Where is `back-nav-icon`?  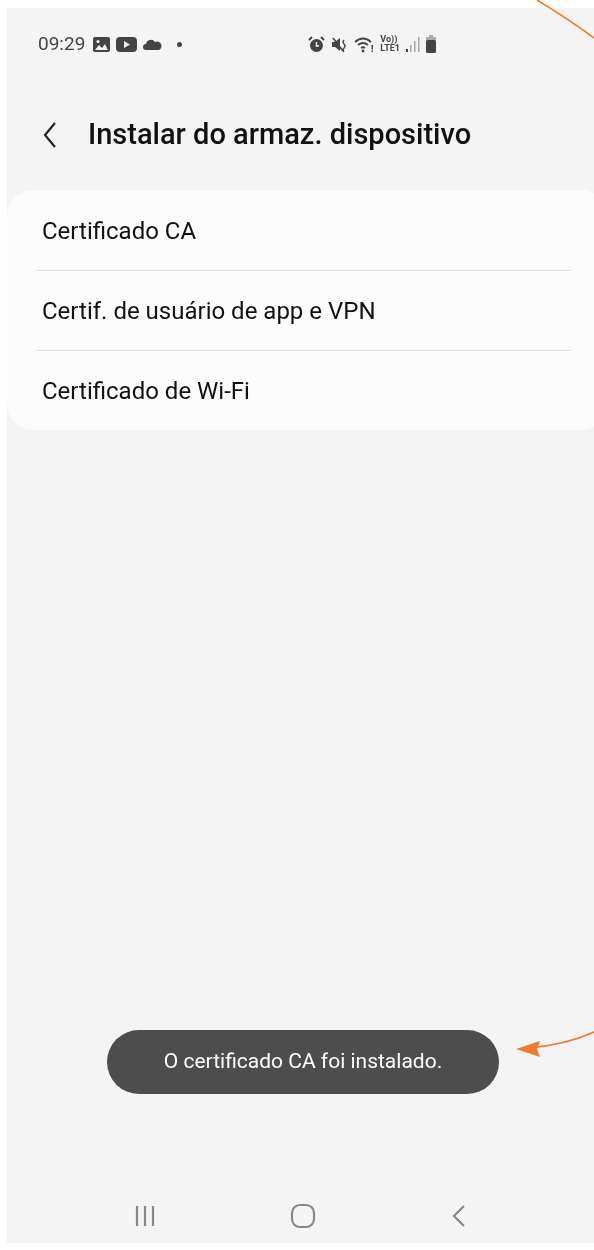
back-nav-icon is located at coordinates (458, 1215).